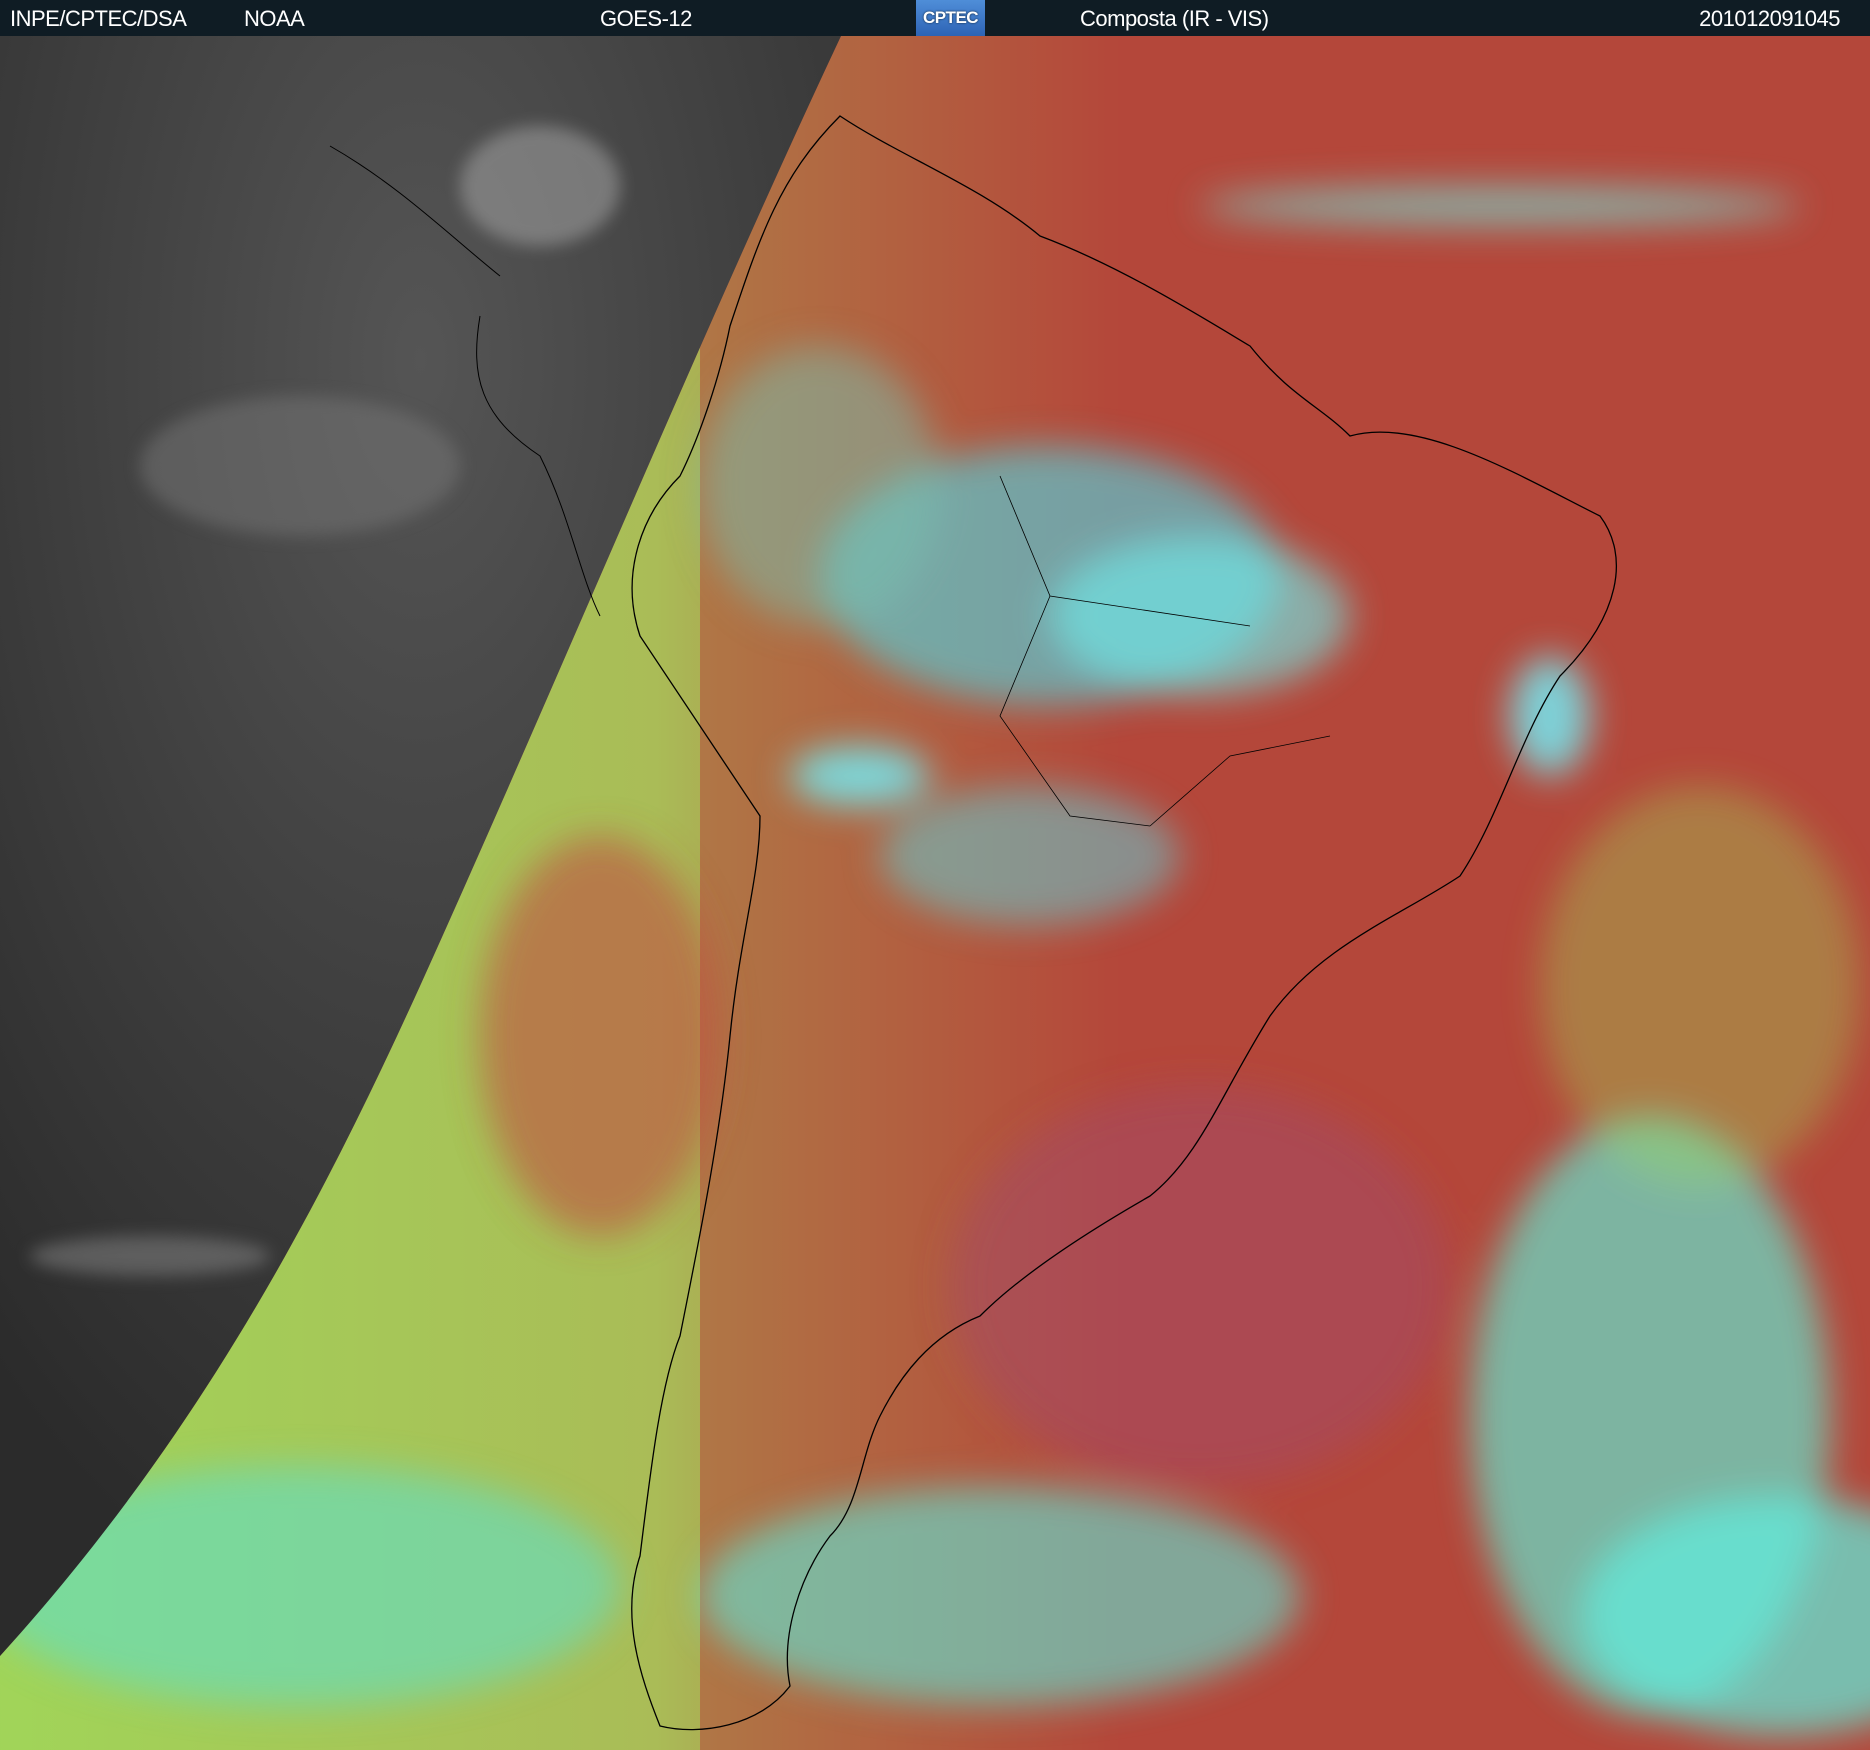 The width and height of the screenshot is (1870, 1750). Describe the element at coordinates (98, 18) in the screenshot. I see `institution-label: INPE/CPTEC/DSA` at that location.